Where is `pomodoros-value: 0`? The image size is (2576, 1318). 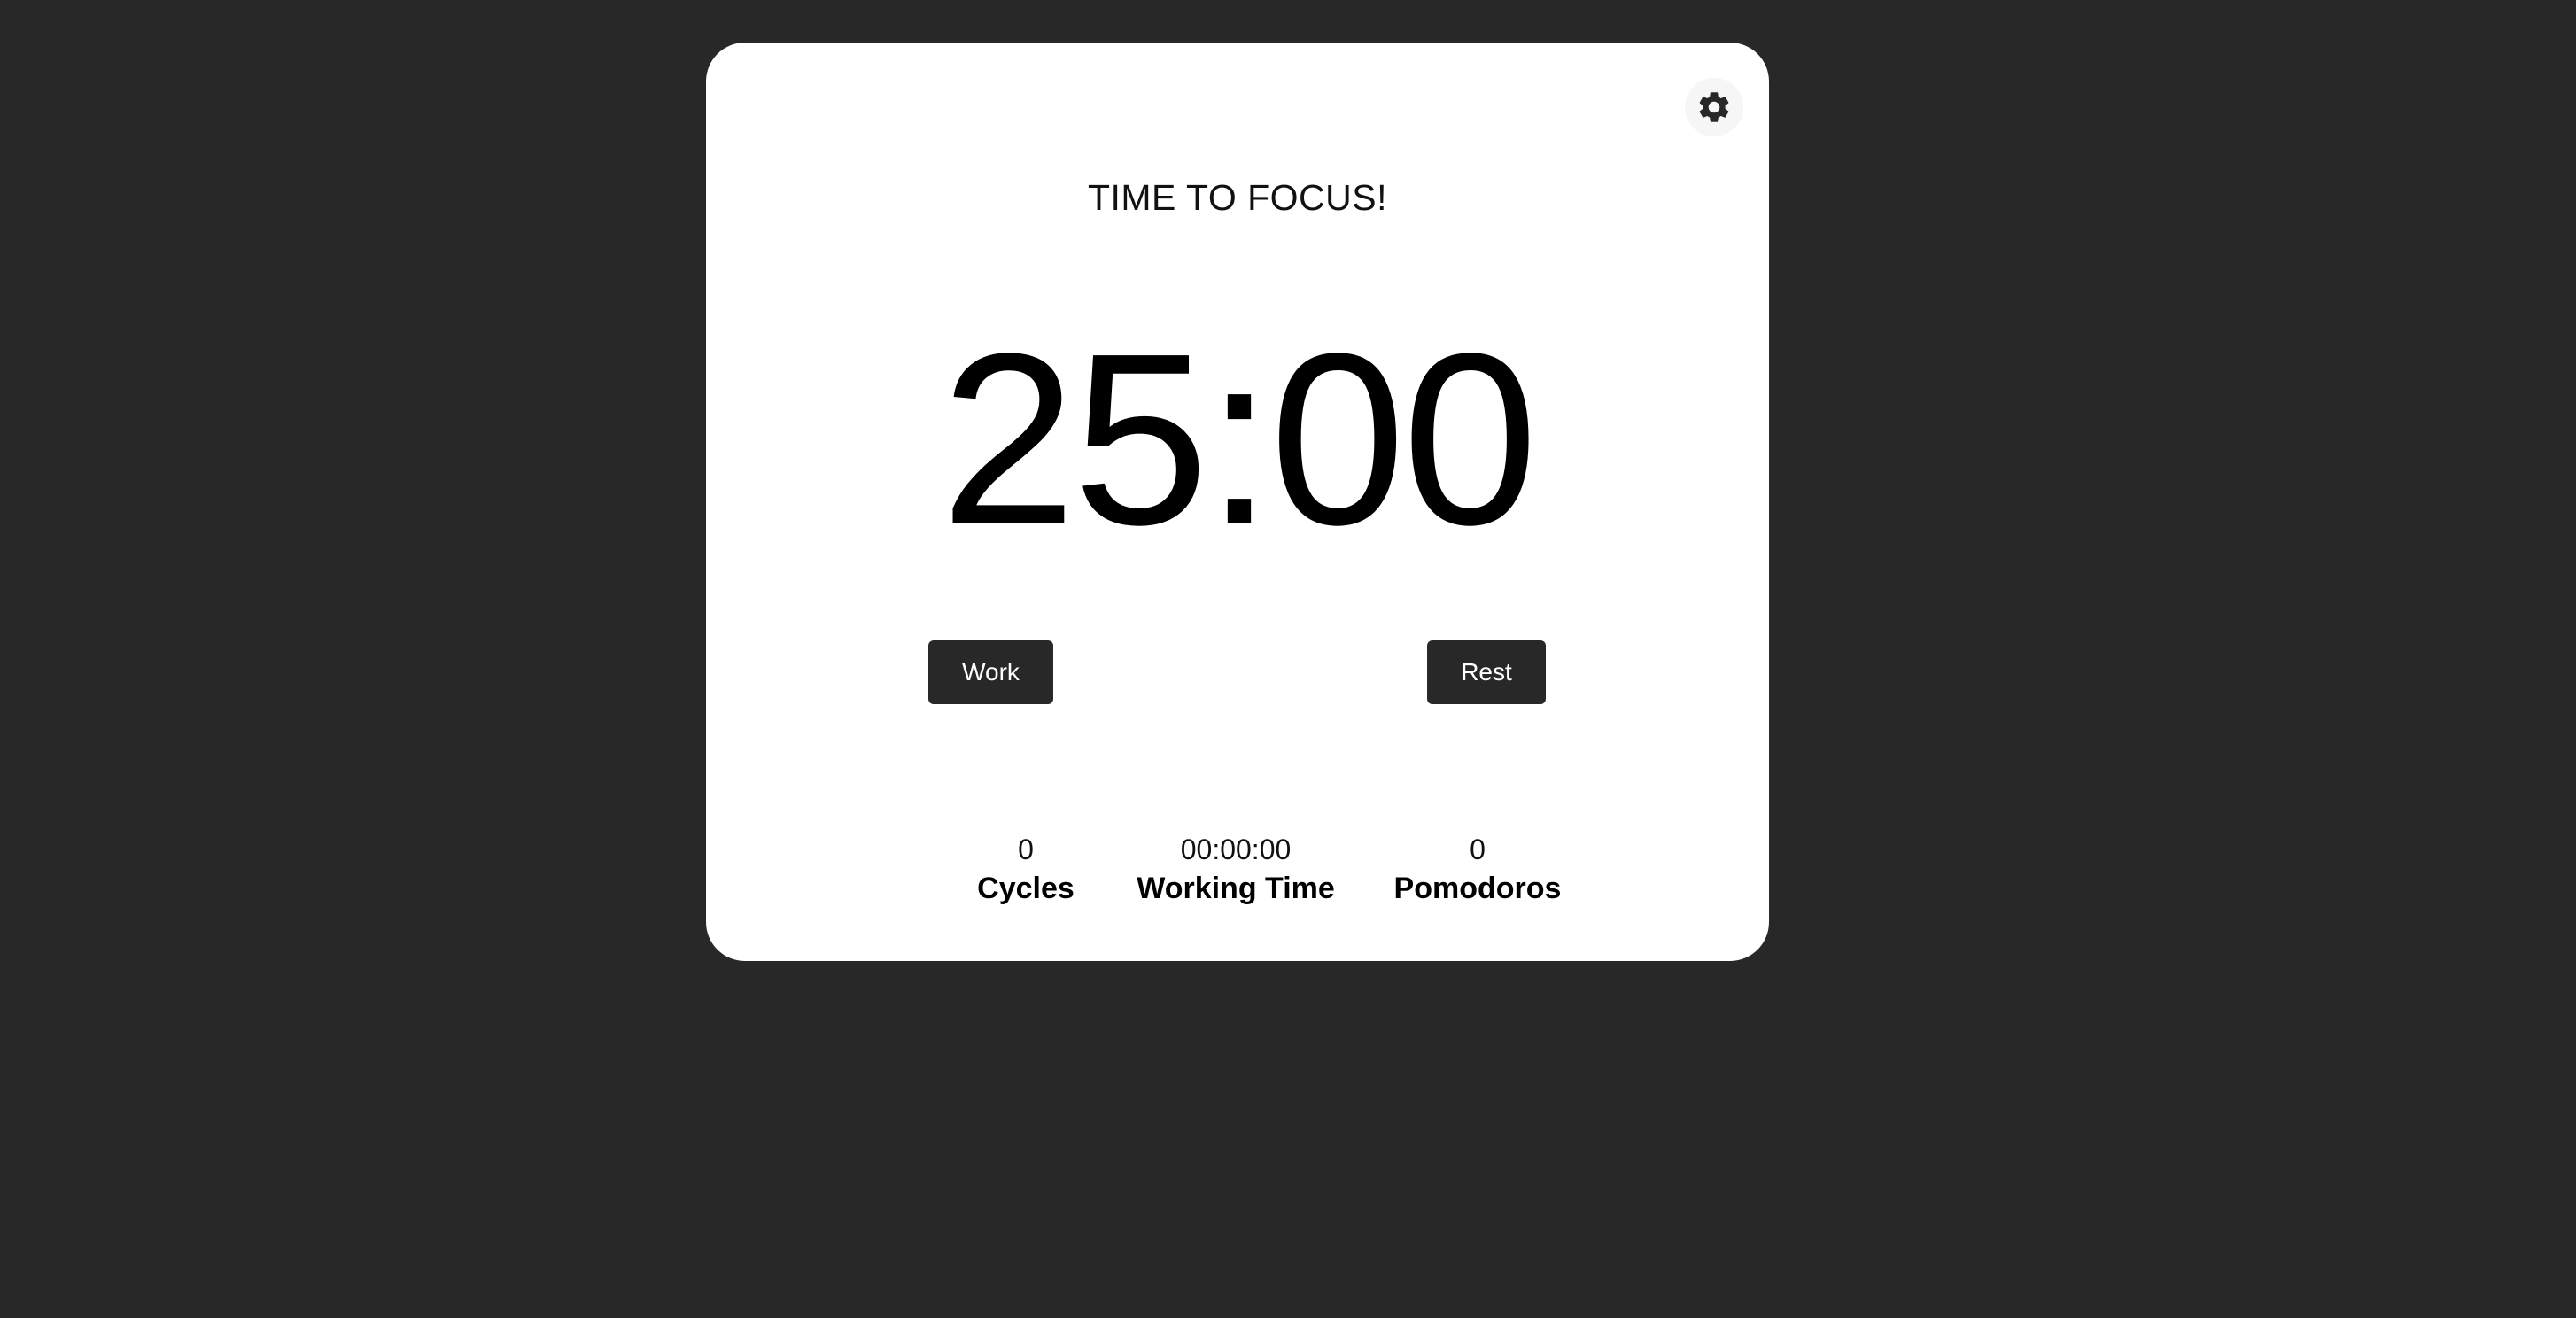 pomodoros-value: 0 is located at coordinates (1478, 849).